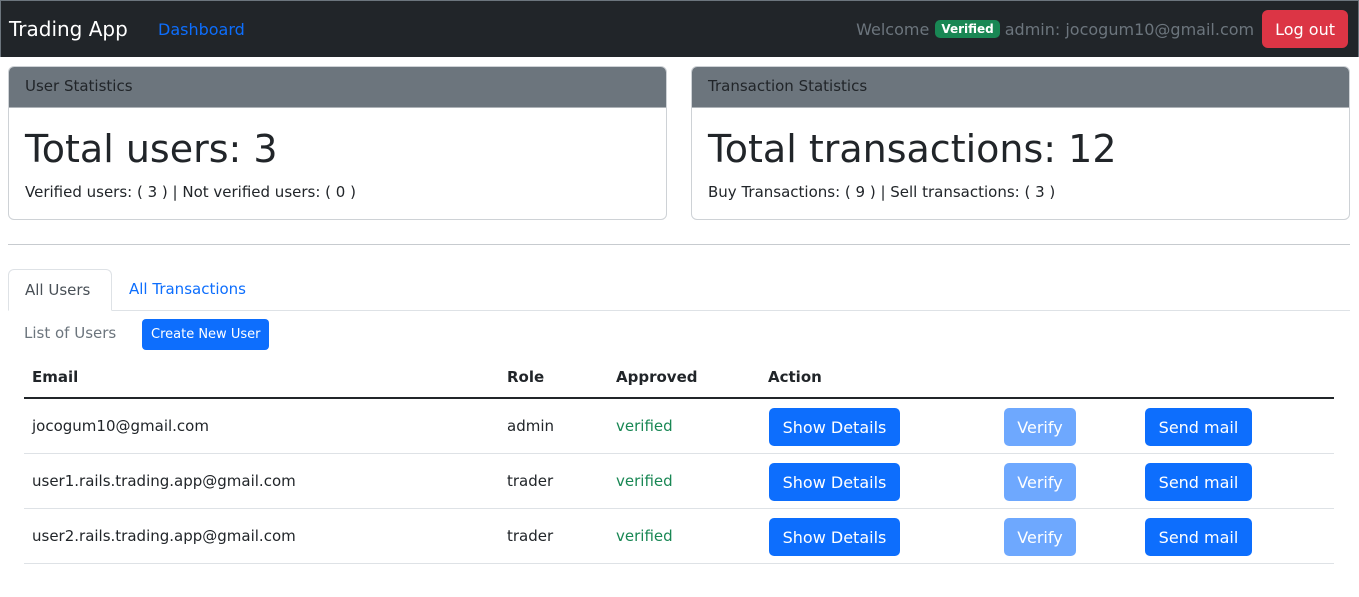 This screenshot has height=597, width=1359. Describe the element at coordinates (55, 377) in the screenshot. I see `column-header-email: Email` at that location.